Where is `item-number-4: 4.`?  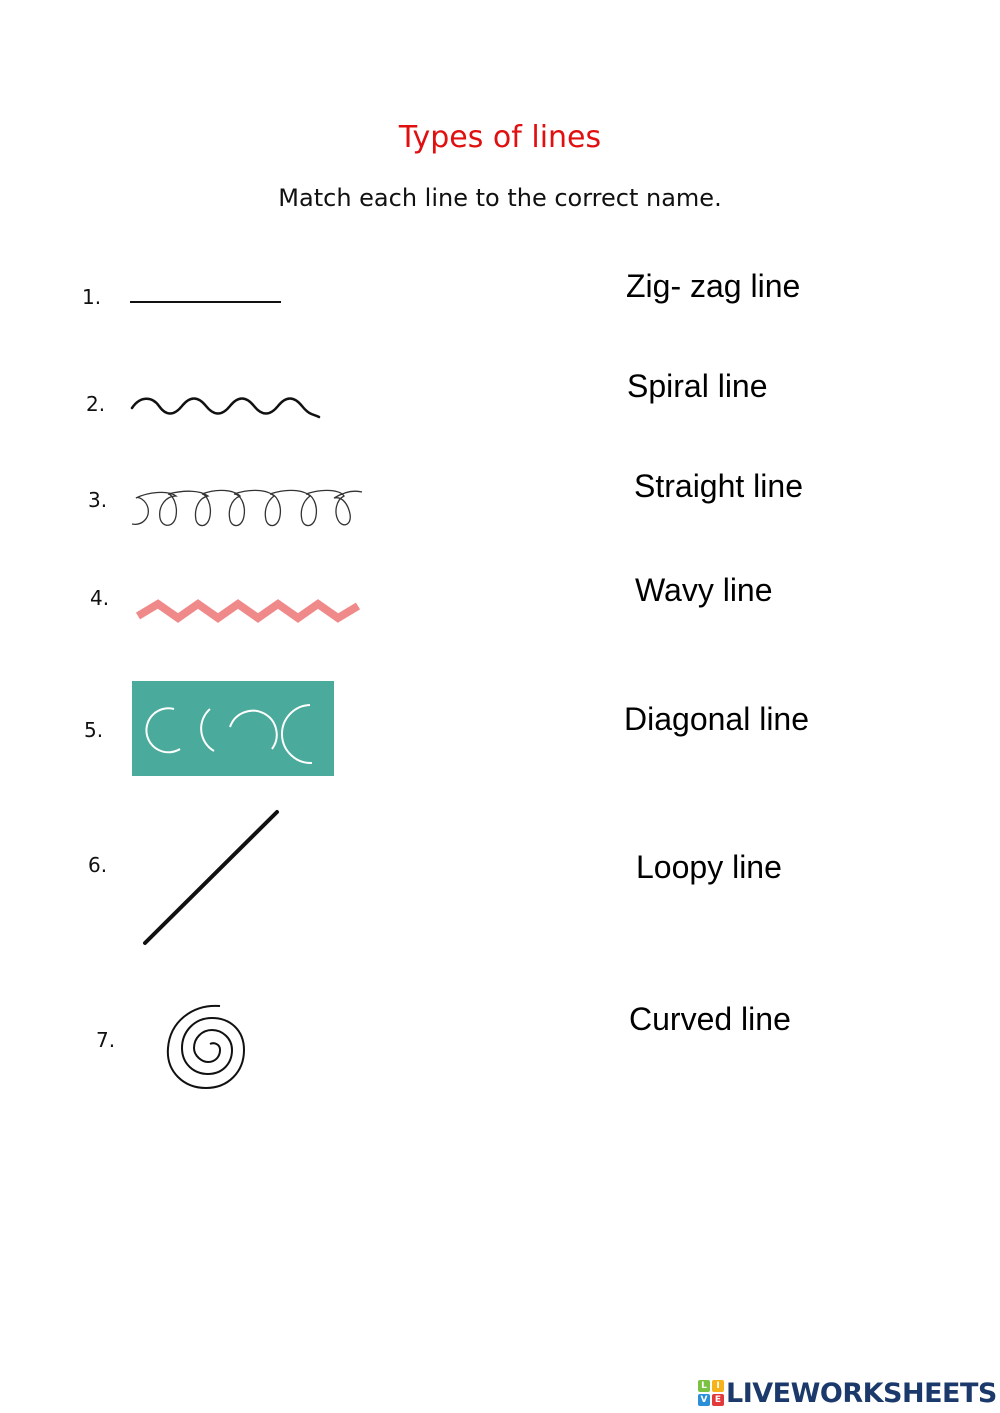 item-number-4: 4. is located at coordinates (100, 598).